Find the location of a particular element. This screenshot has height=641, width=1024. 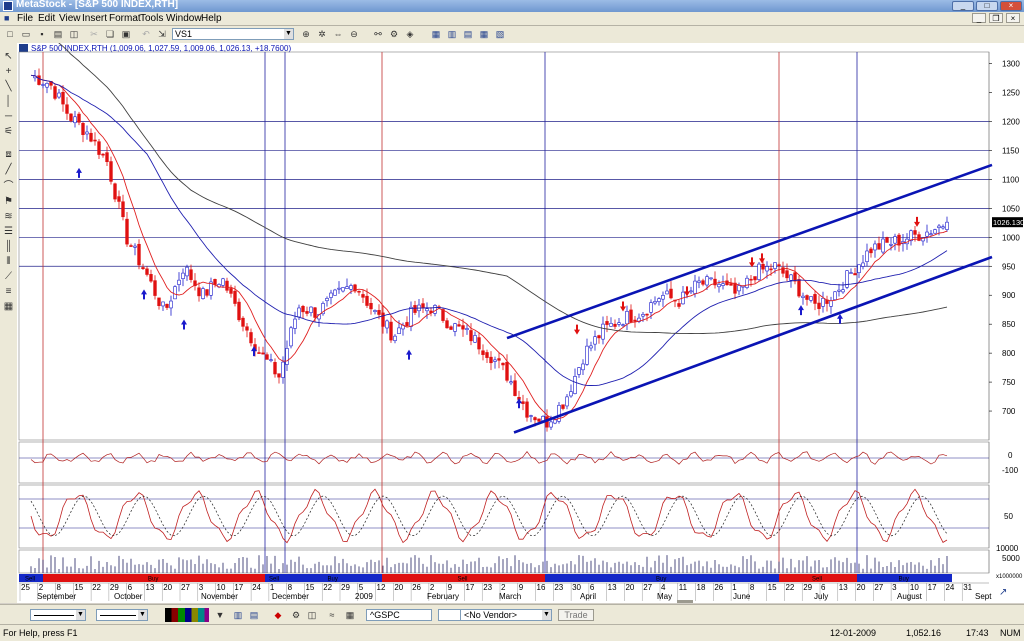

data-window-icon: ▦ is located at coordinates (350, 615).